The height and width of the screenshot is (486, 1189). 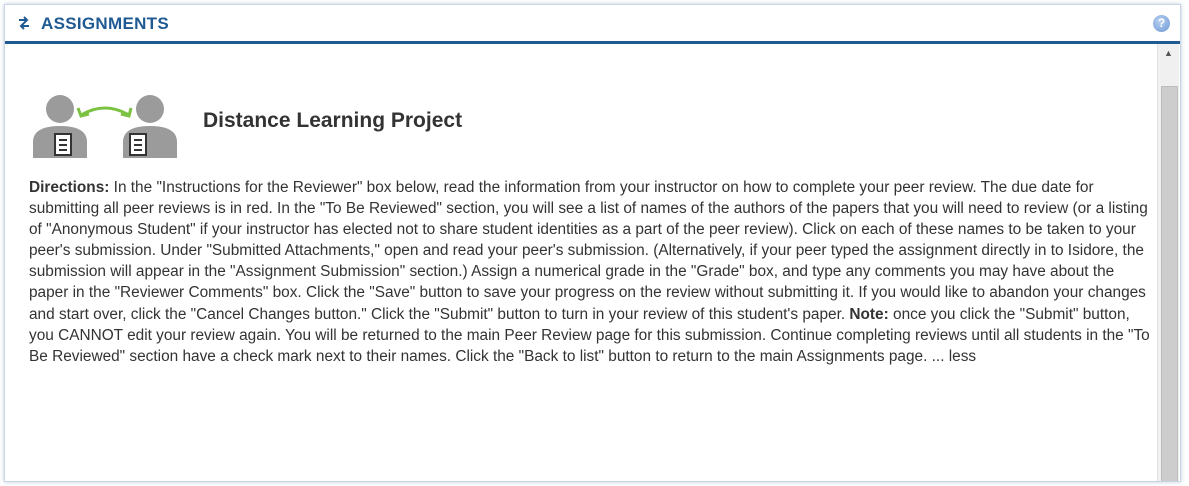 What do you see at coordinates (1161, 23) in the screenshot?
I see `help-icon: ?` at bounding box center [1161, 23].